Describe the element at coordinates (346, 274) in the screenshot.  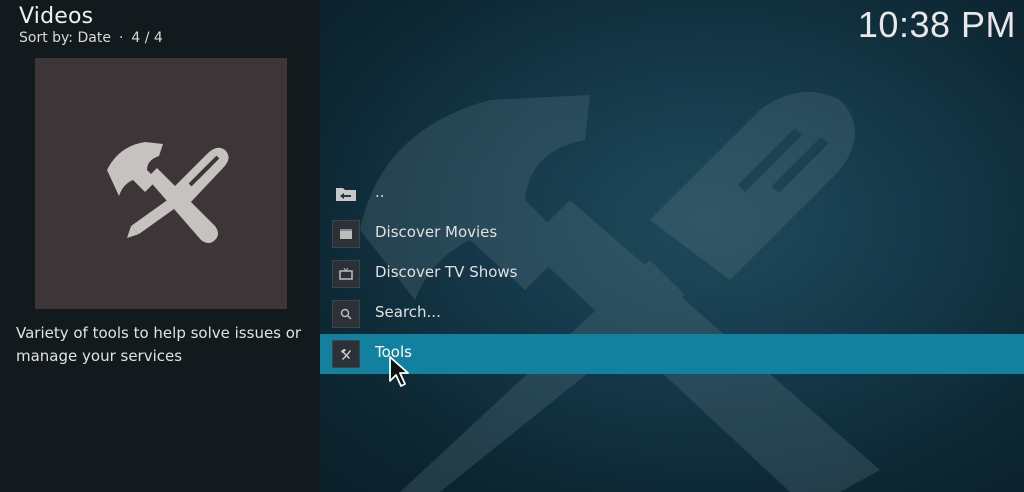
I see `tv-icon` at that location.